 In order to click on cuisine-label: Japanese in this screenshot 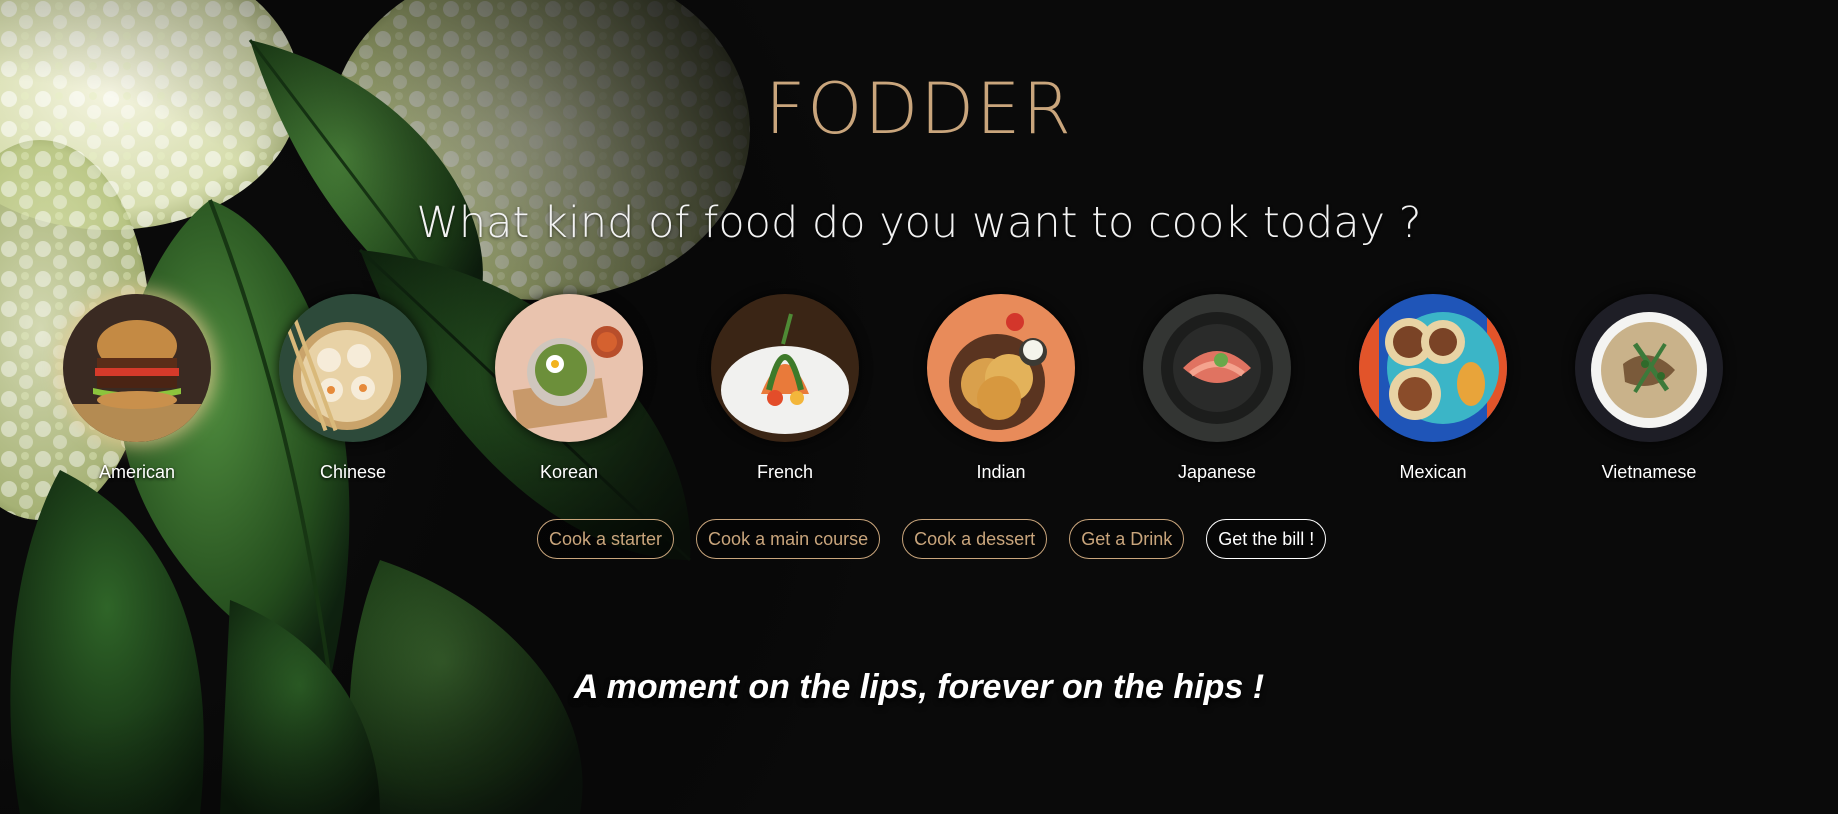, I will do `click(1217, 472)`.